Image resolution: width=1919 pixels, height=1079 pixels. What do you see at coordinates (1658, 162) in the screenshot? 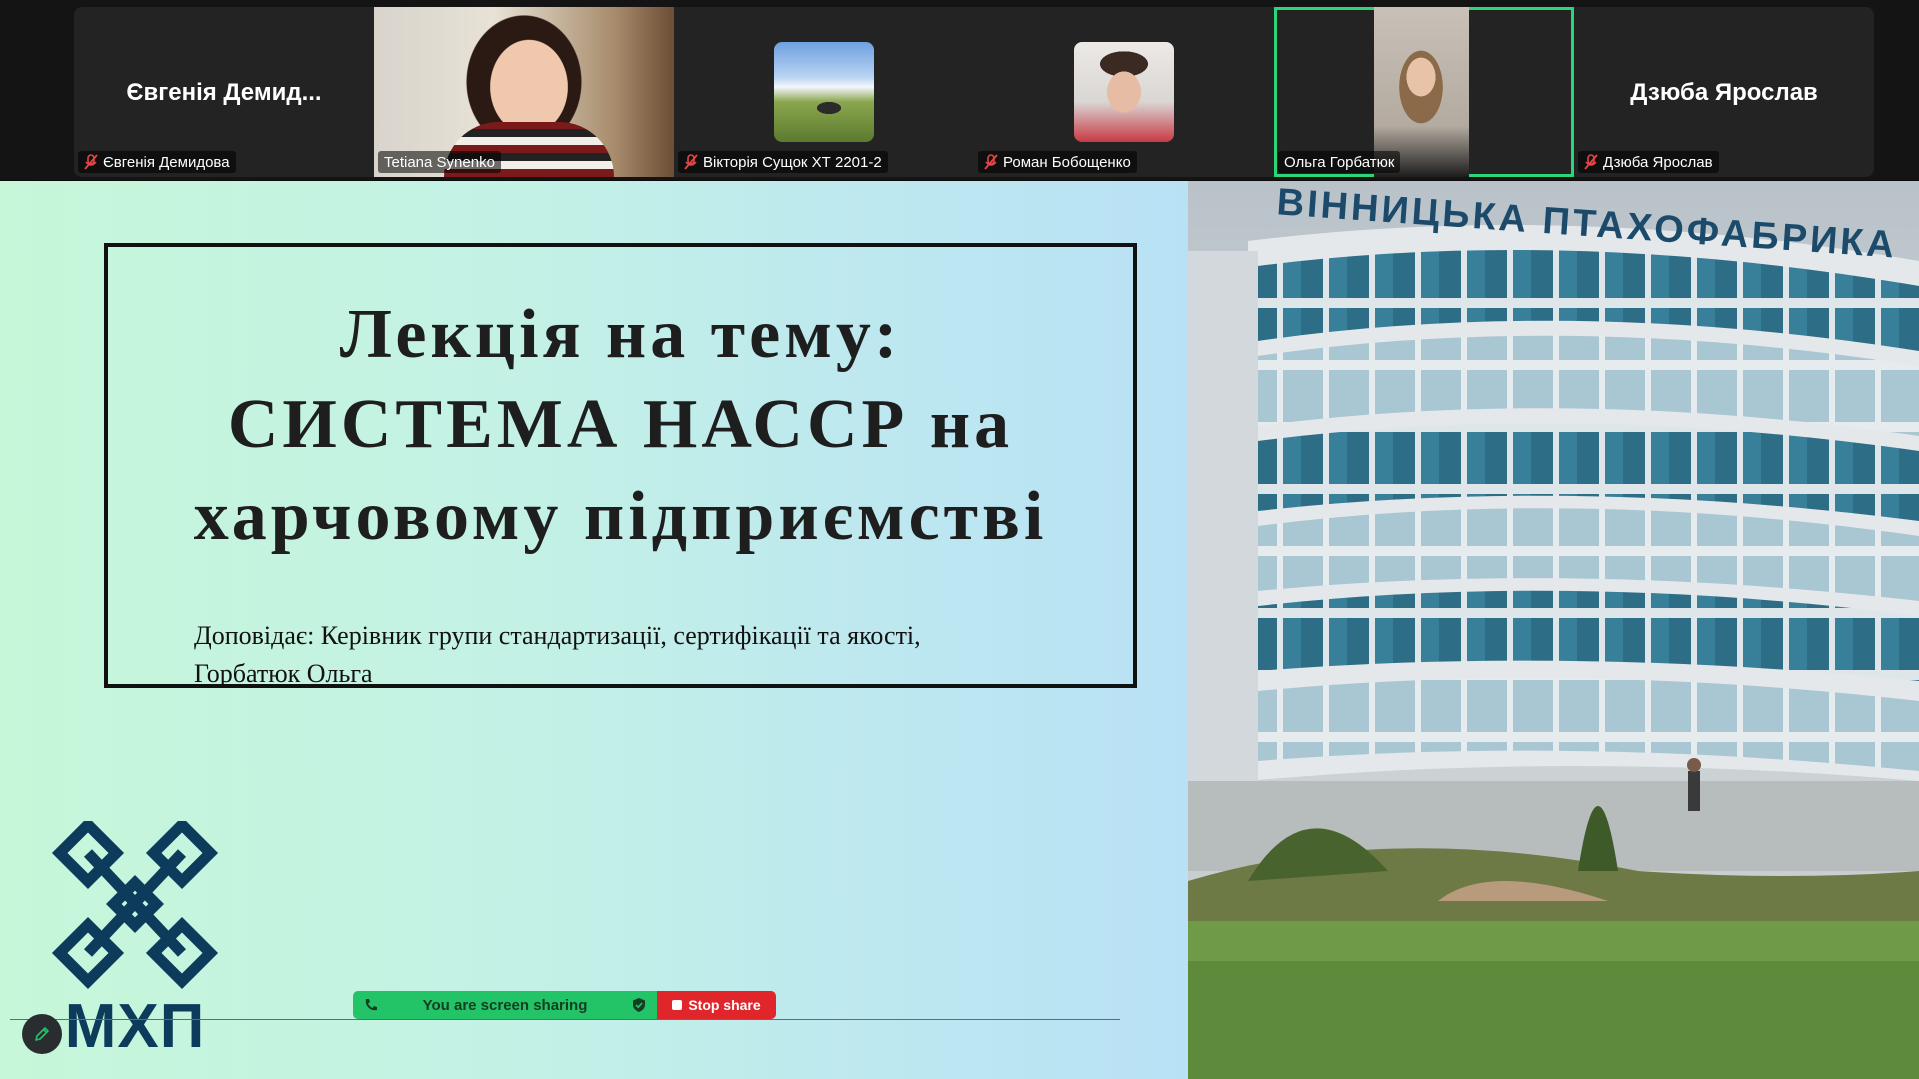
I see `participant-name: Дзюба Ярослав` at bounding box center [1658, 162].